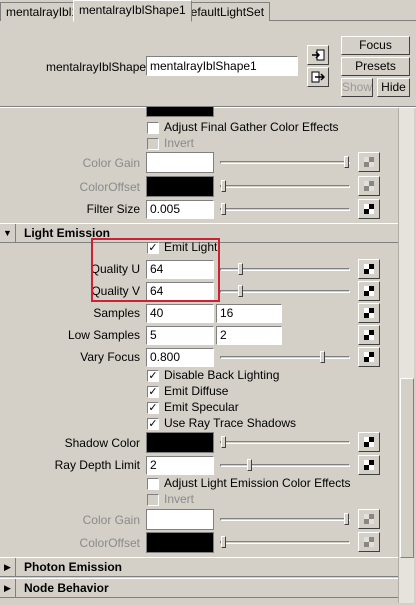 This screenshot has width=416, height=605. I want to click on shadow-color-map-button, so click(369, 442).